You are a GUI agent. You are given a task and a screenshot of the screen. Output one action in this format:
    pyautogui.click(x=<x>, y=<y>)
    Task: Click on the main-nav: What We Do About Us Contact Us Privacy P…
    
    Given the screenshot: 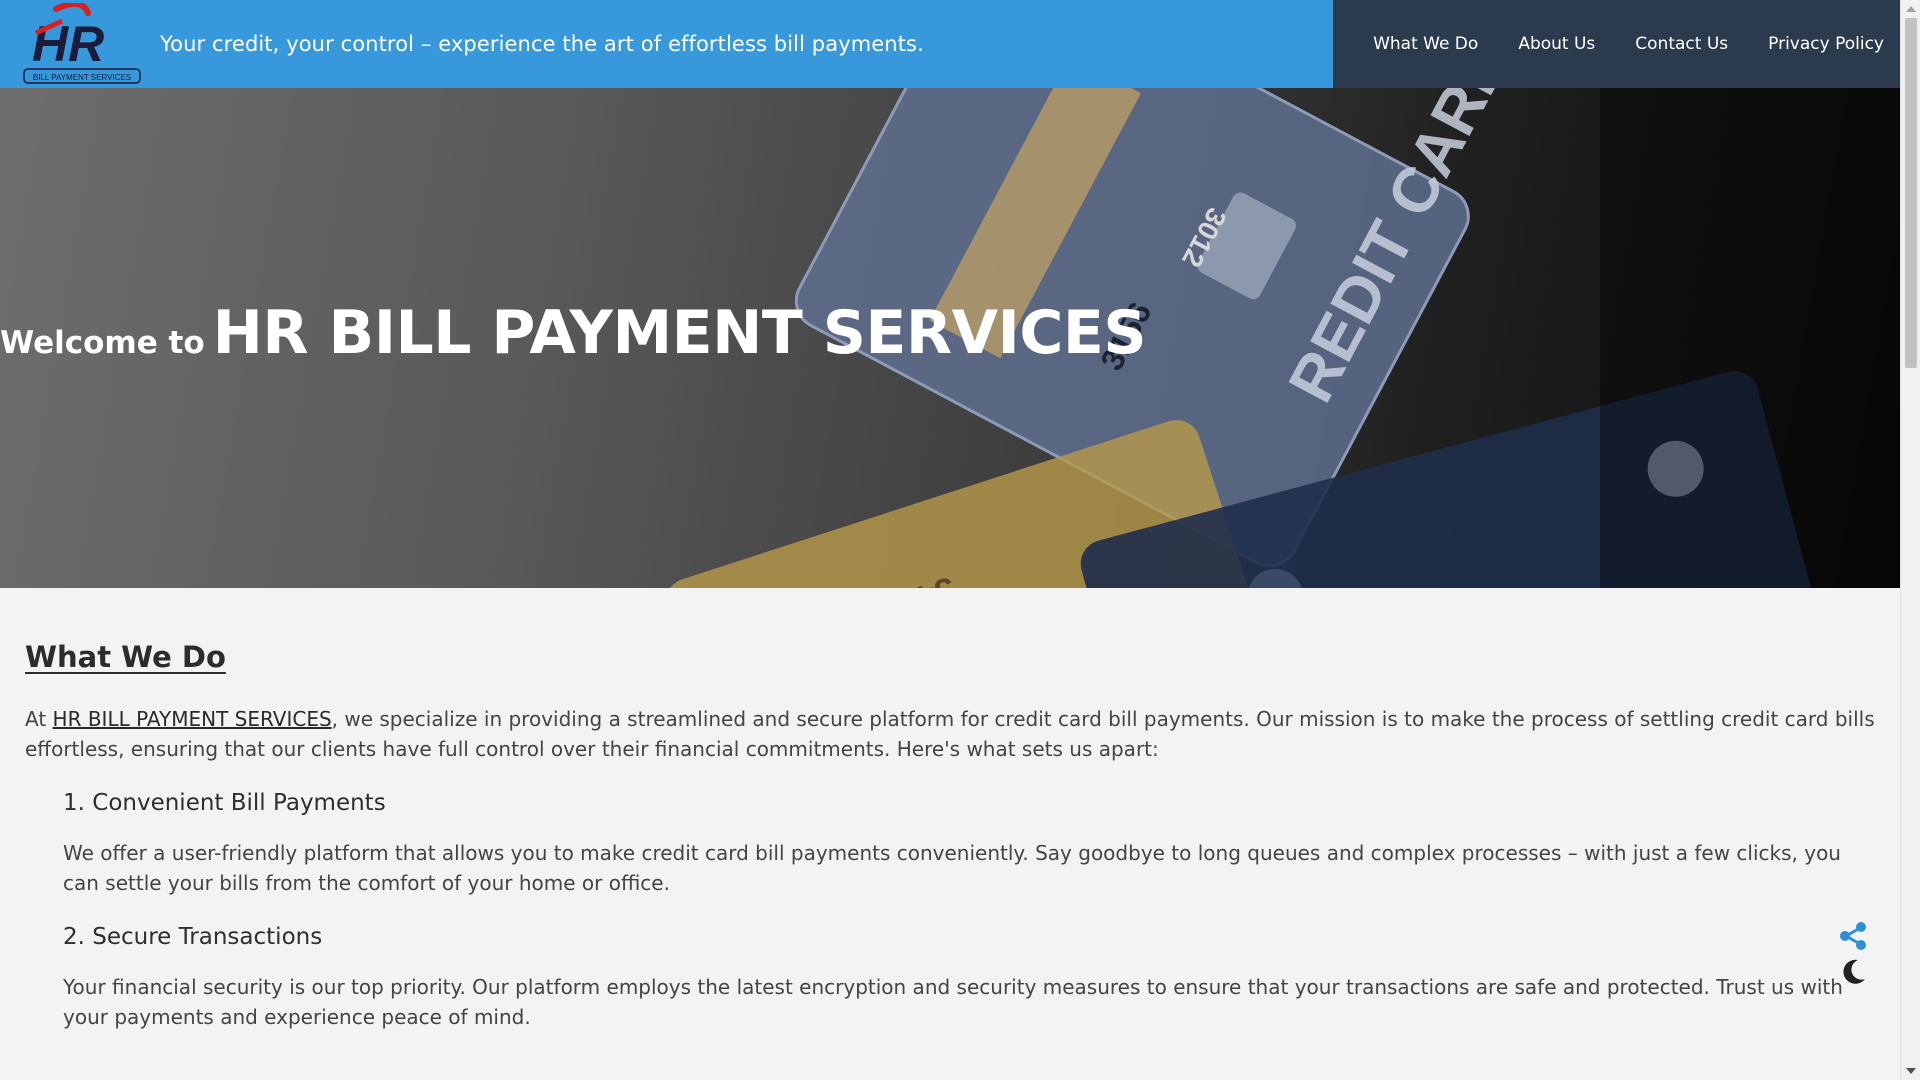 What is the action you would take?
    pyautogui.click(x=1616, y=44)
    